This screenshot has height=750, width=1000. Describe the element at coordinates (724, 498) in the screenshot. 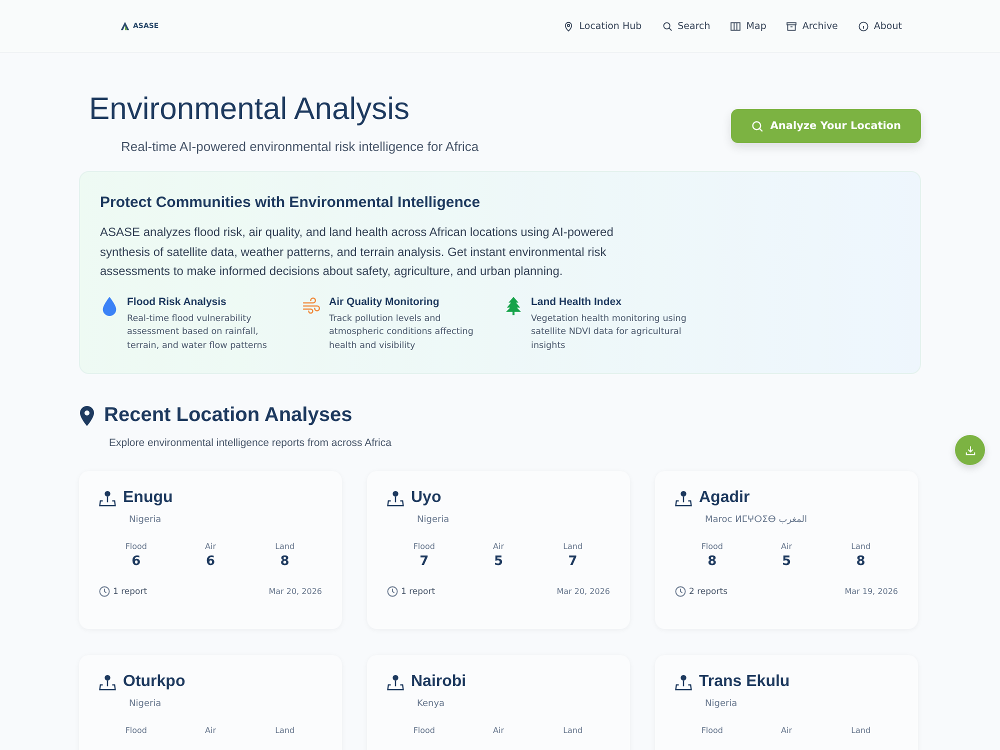

I see `city-name: Agadir` at that location.